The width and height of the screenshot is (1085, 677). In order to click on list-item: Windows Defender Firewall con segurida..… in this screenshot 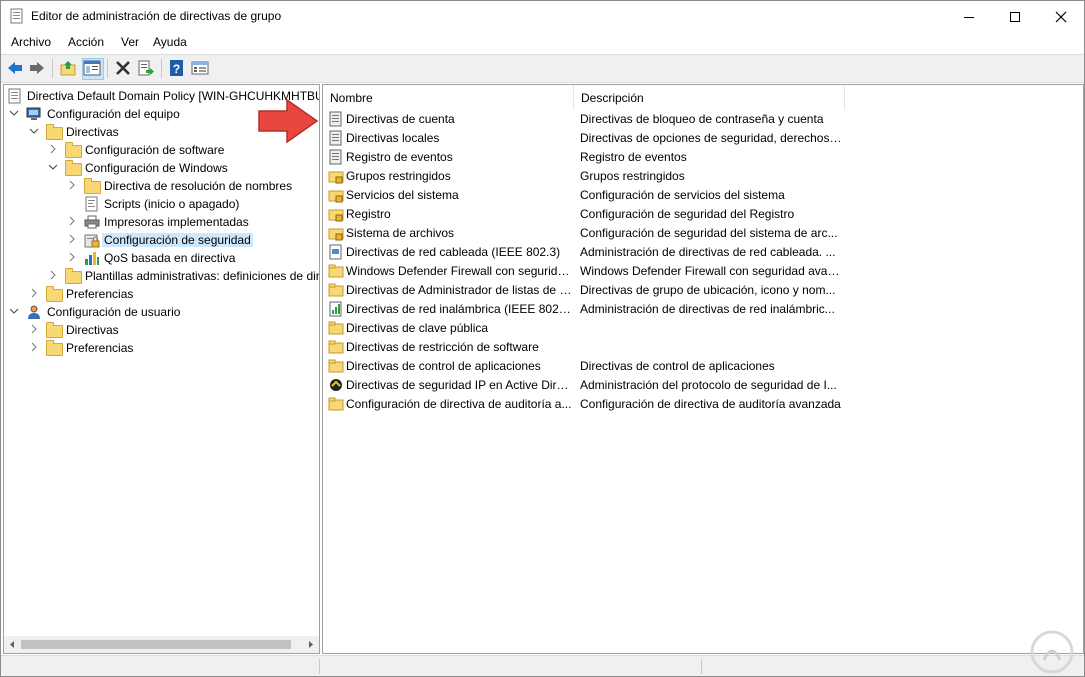, I will do `click(703, 271)`.